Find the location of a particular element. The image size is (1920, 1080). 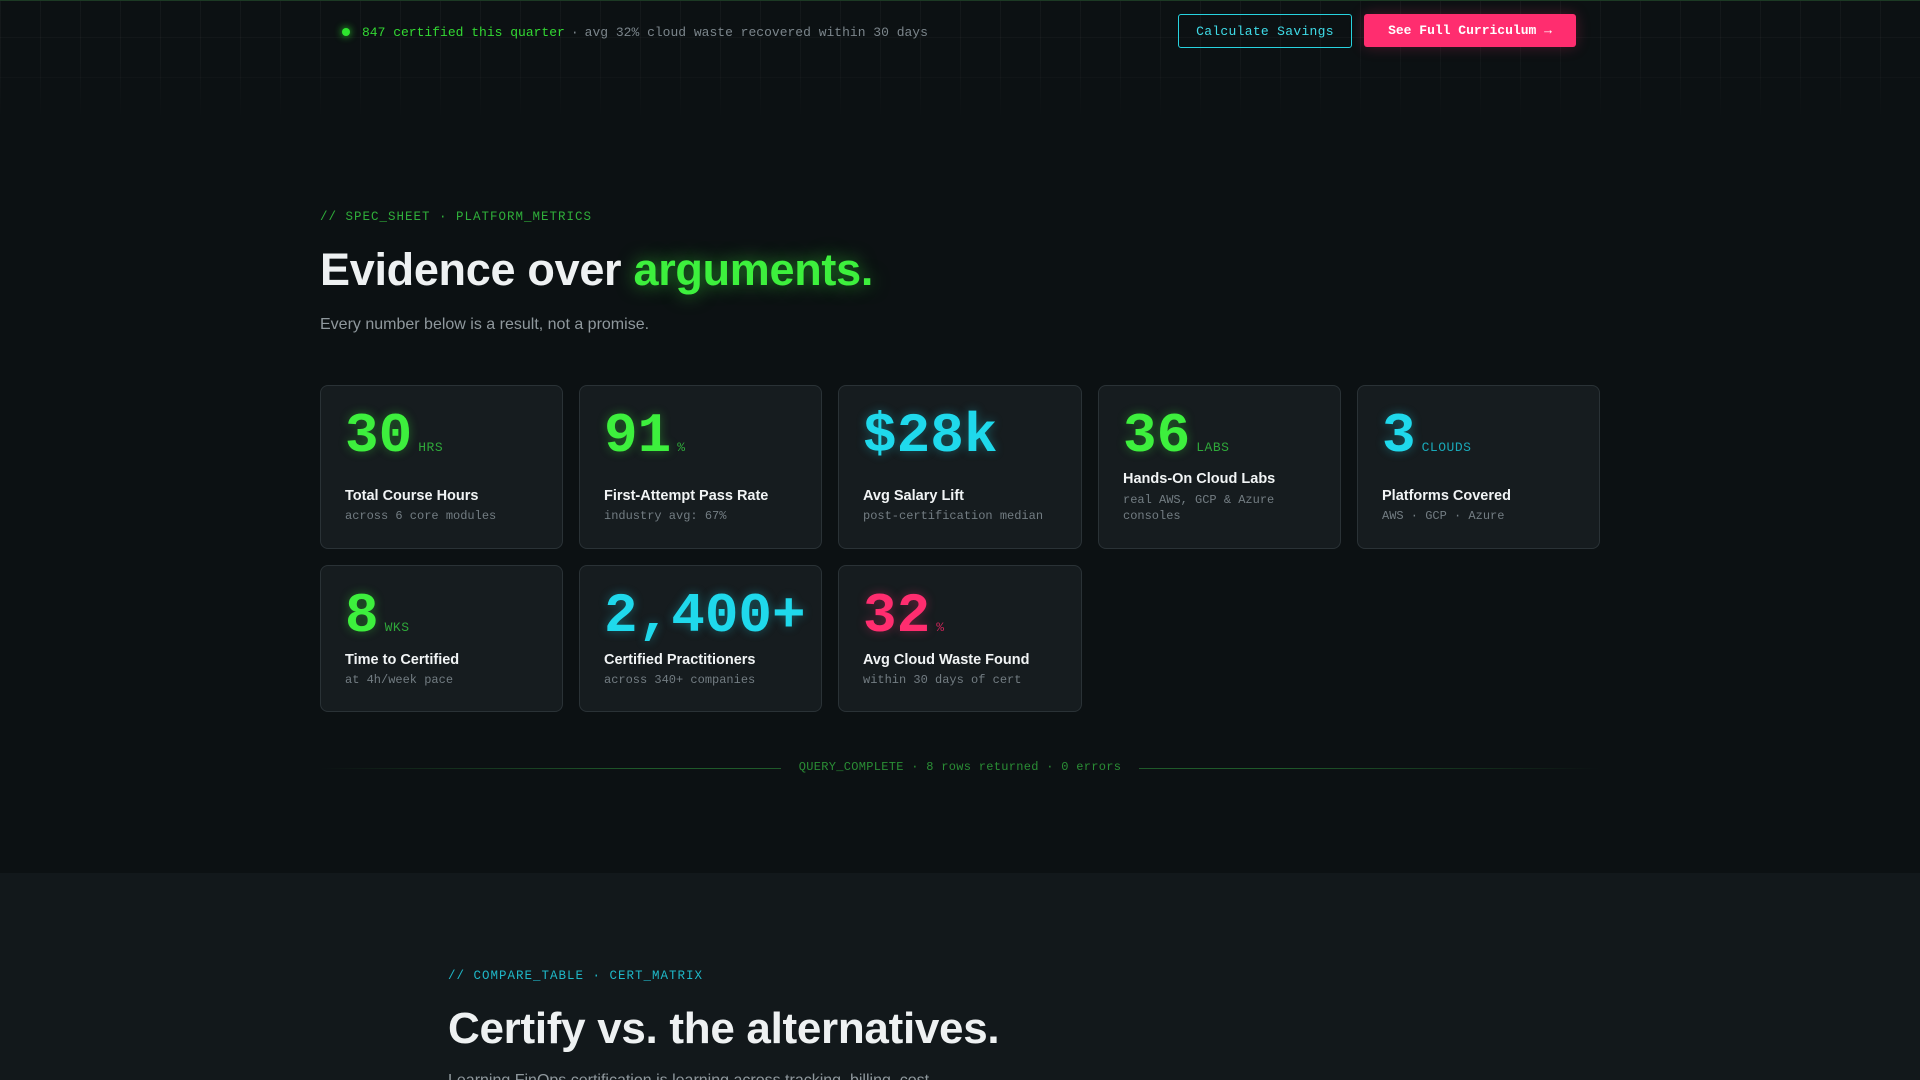

metric-unit: HRS is located at coordinates (431, 447).